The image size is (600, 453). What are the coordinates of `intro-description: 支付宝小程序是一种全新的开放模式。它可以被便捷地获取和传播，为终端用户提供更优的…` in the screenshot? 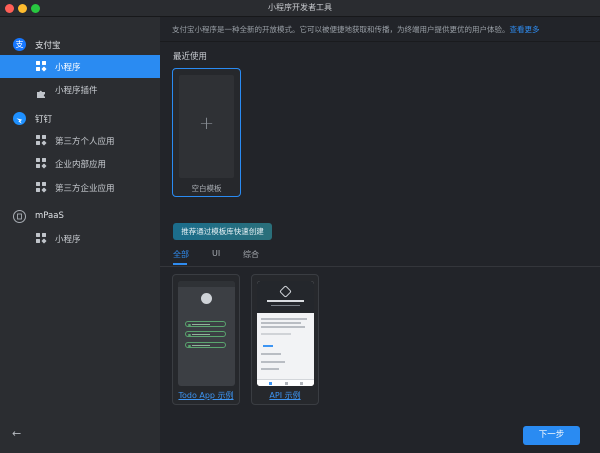 It's located at (356, 29).